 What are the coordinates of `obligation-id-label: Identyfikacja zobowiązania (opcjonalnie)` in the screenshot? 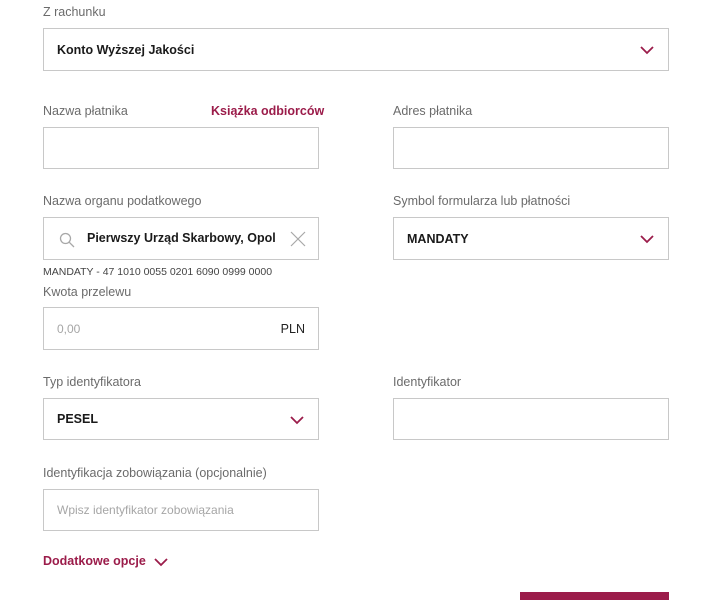 It's located at (155, 473).